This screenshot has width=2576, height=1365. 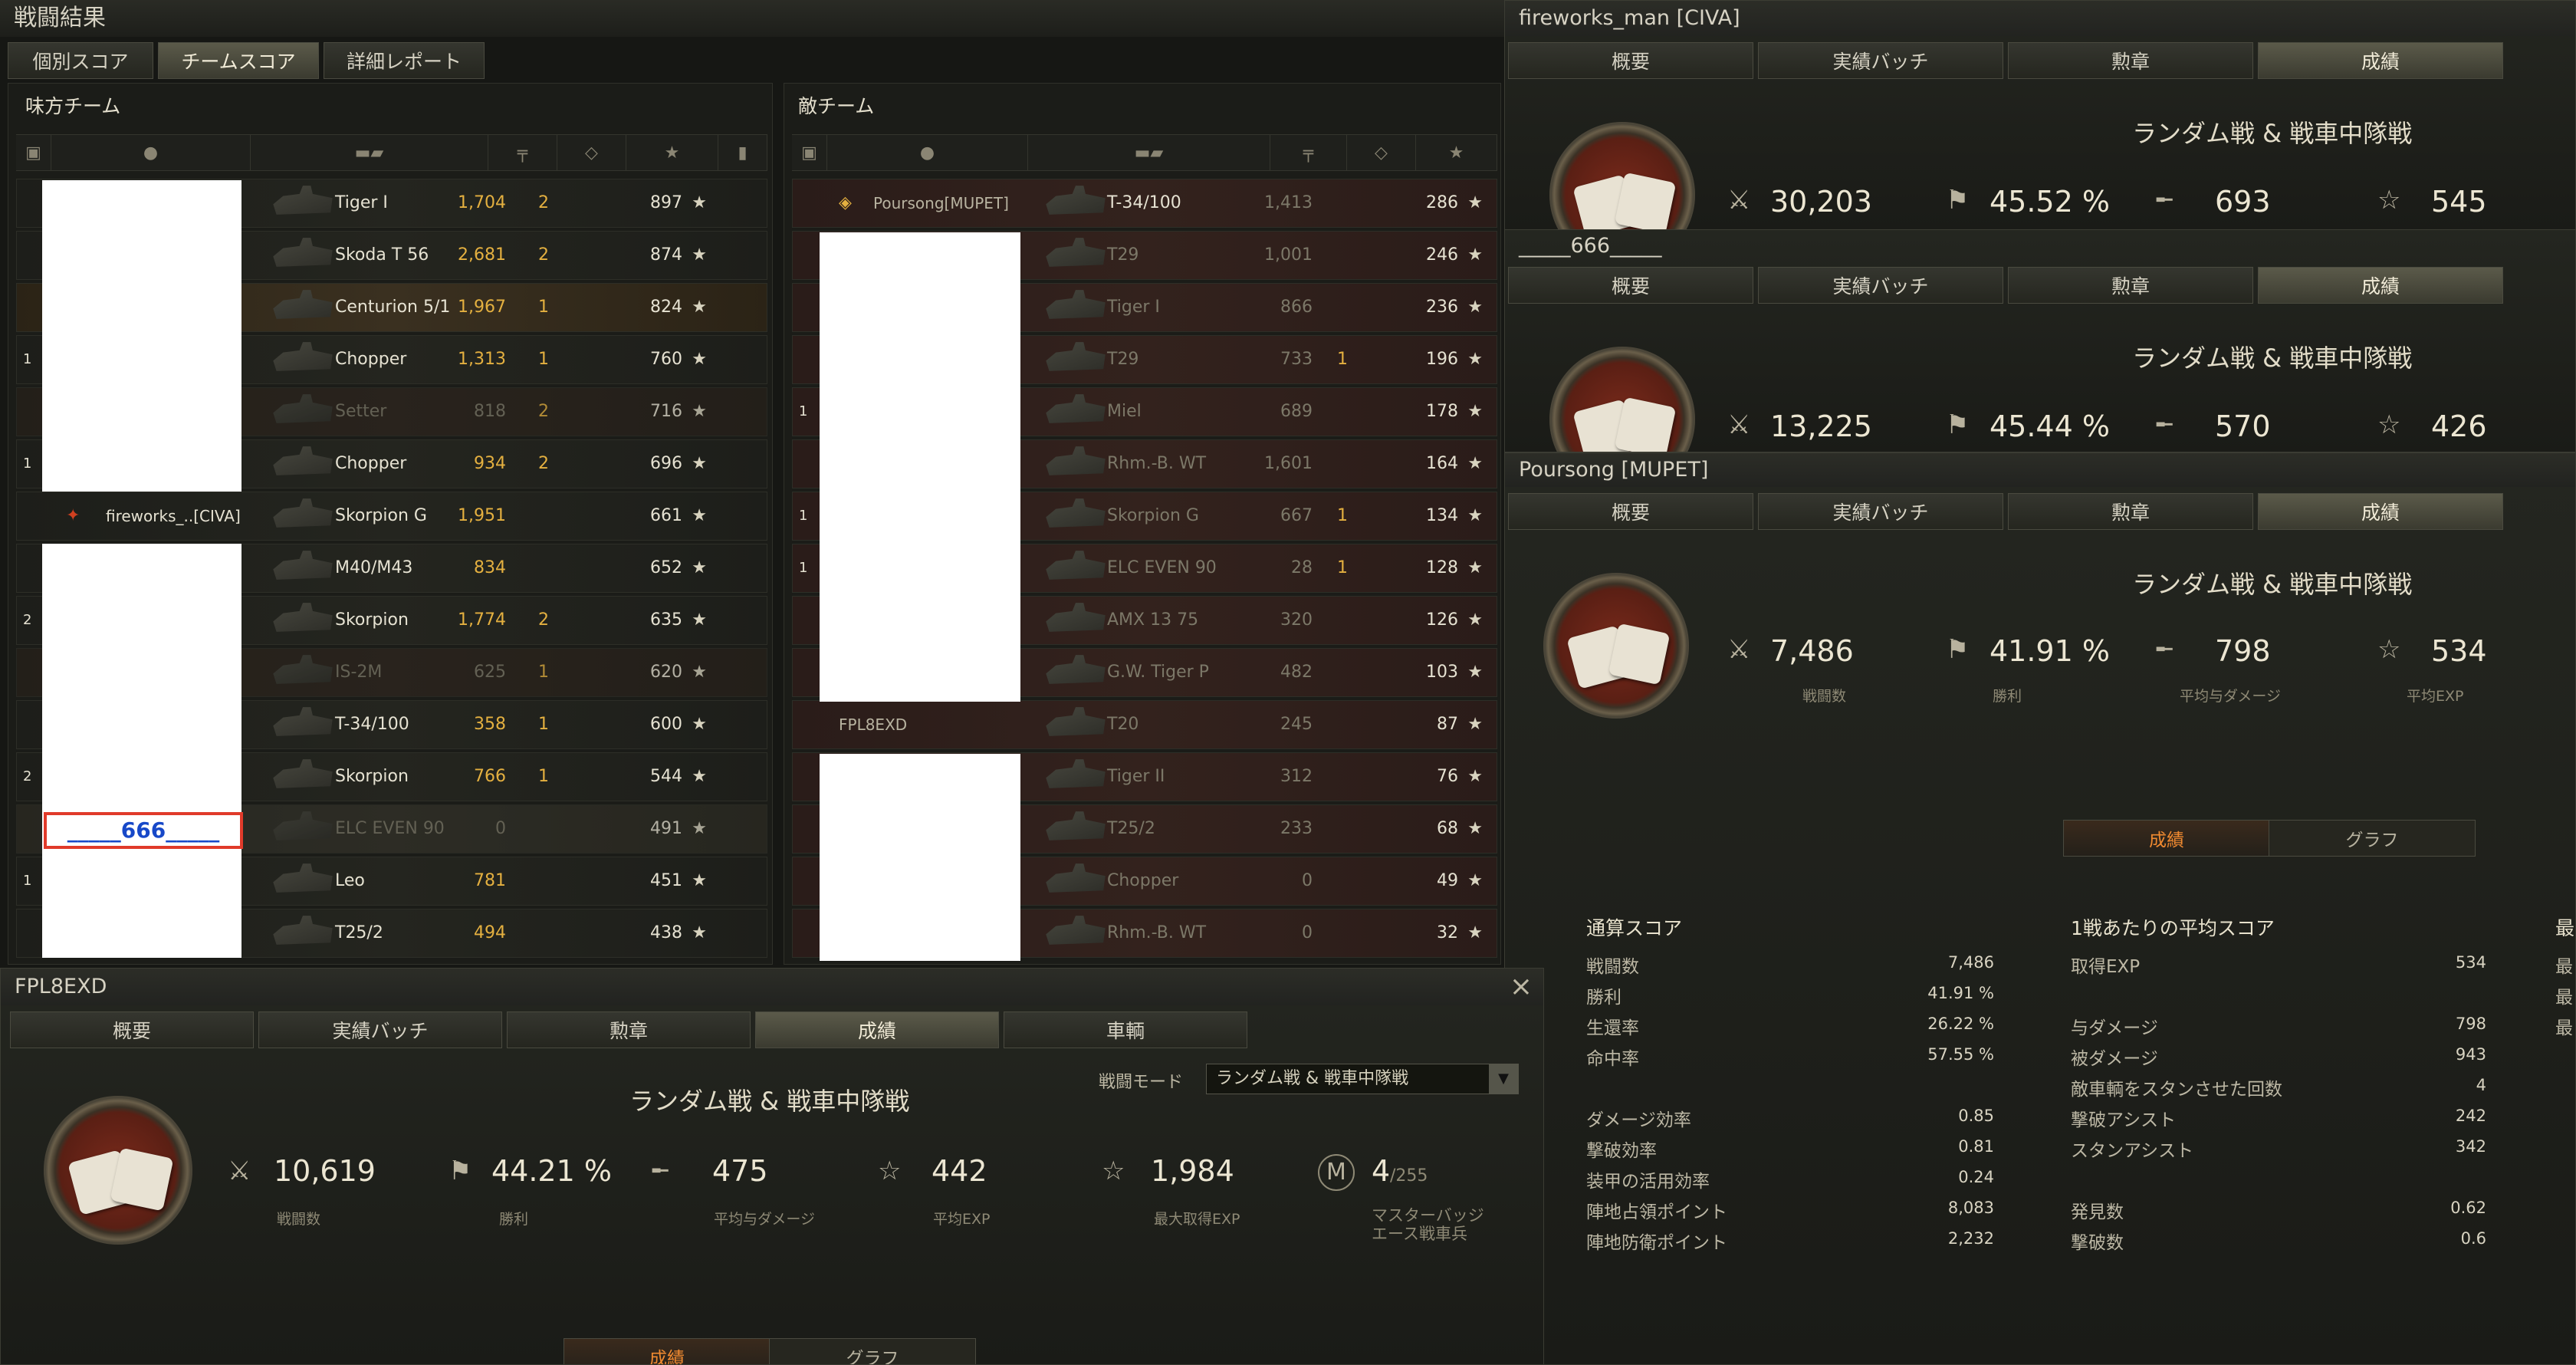 What do you see at coordinates (1739, 649) in the screenshot?
I see `battles-icon: ⚔` at bounding box center [1739, 649].